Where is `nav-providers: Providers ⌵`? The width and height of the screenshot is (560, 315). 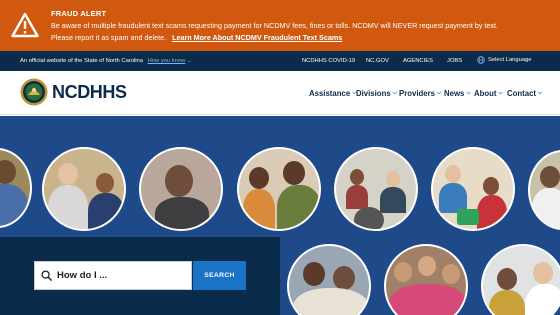 nav-providers: Providers ⌵ is located at coordinates (420, 93).